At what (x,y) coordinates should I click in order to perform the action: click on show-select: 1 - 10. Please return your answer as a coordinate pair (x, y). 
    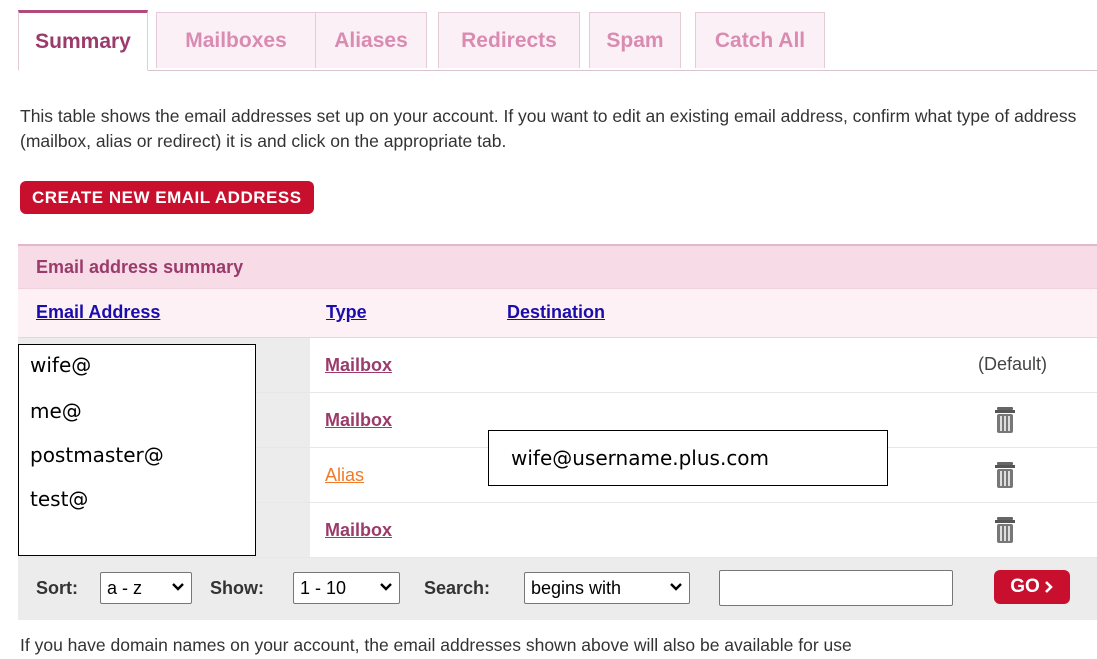
    Looking at the image, I should click on (346, 588).